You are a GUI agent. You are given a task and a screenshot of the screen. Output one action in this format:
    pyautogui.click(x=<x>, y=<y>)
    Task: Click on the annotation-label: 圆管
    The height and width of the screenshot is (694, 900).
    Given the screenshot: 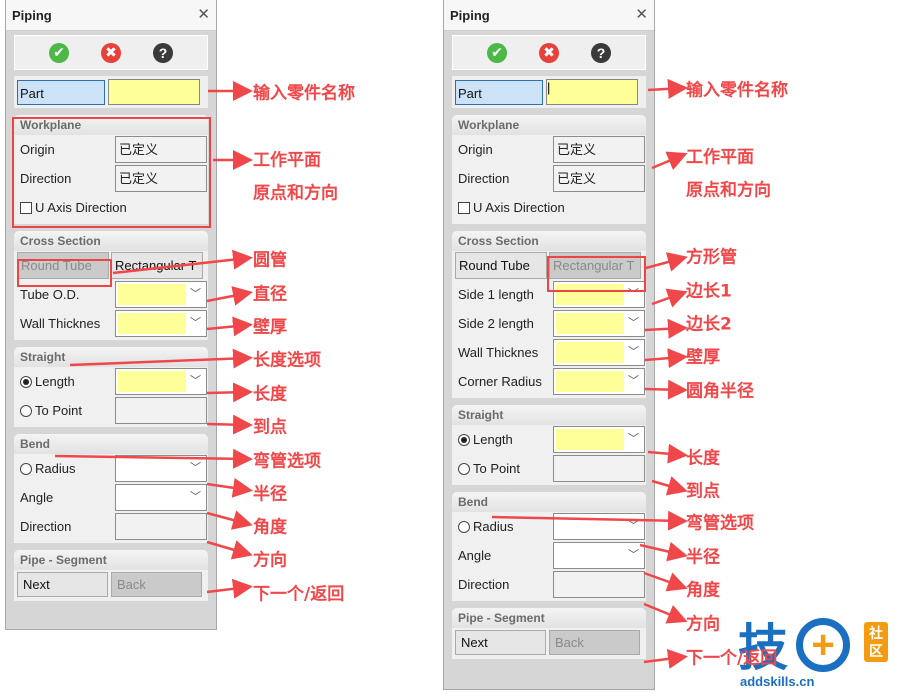 What is the action you would take?
    pyautogui.click(x=270, y=260)
    